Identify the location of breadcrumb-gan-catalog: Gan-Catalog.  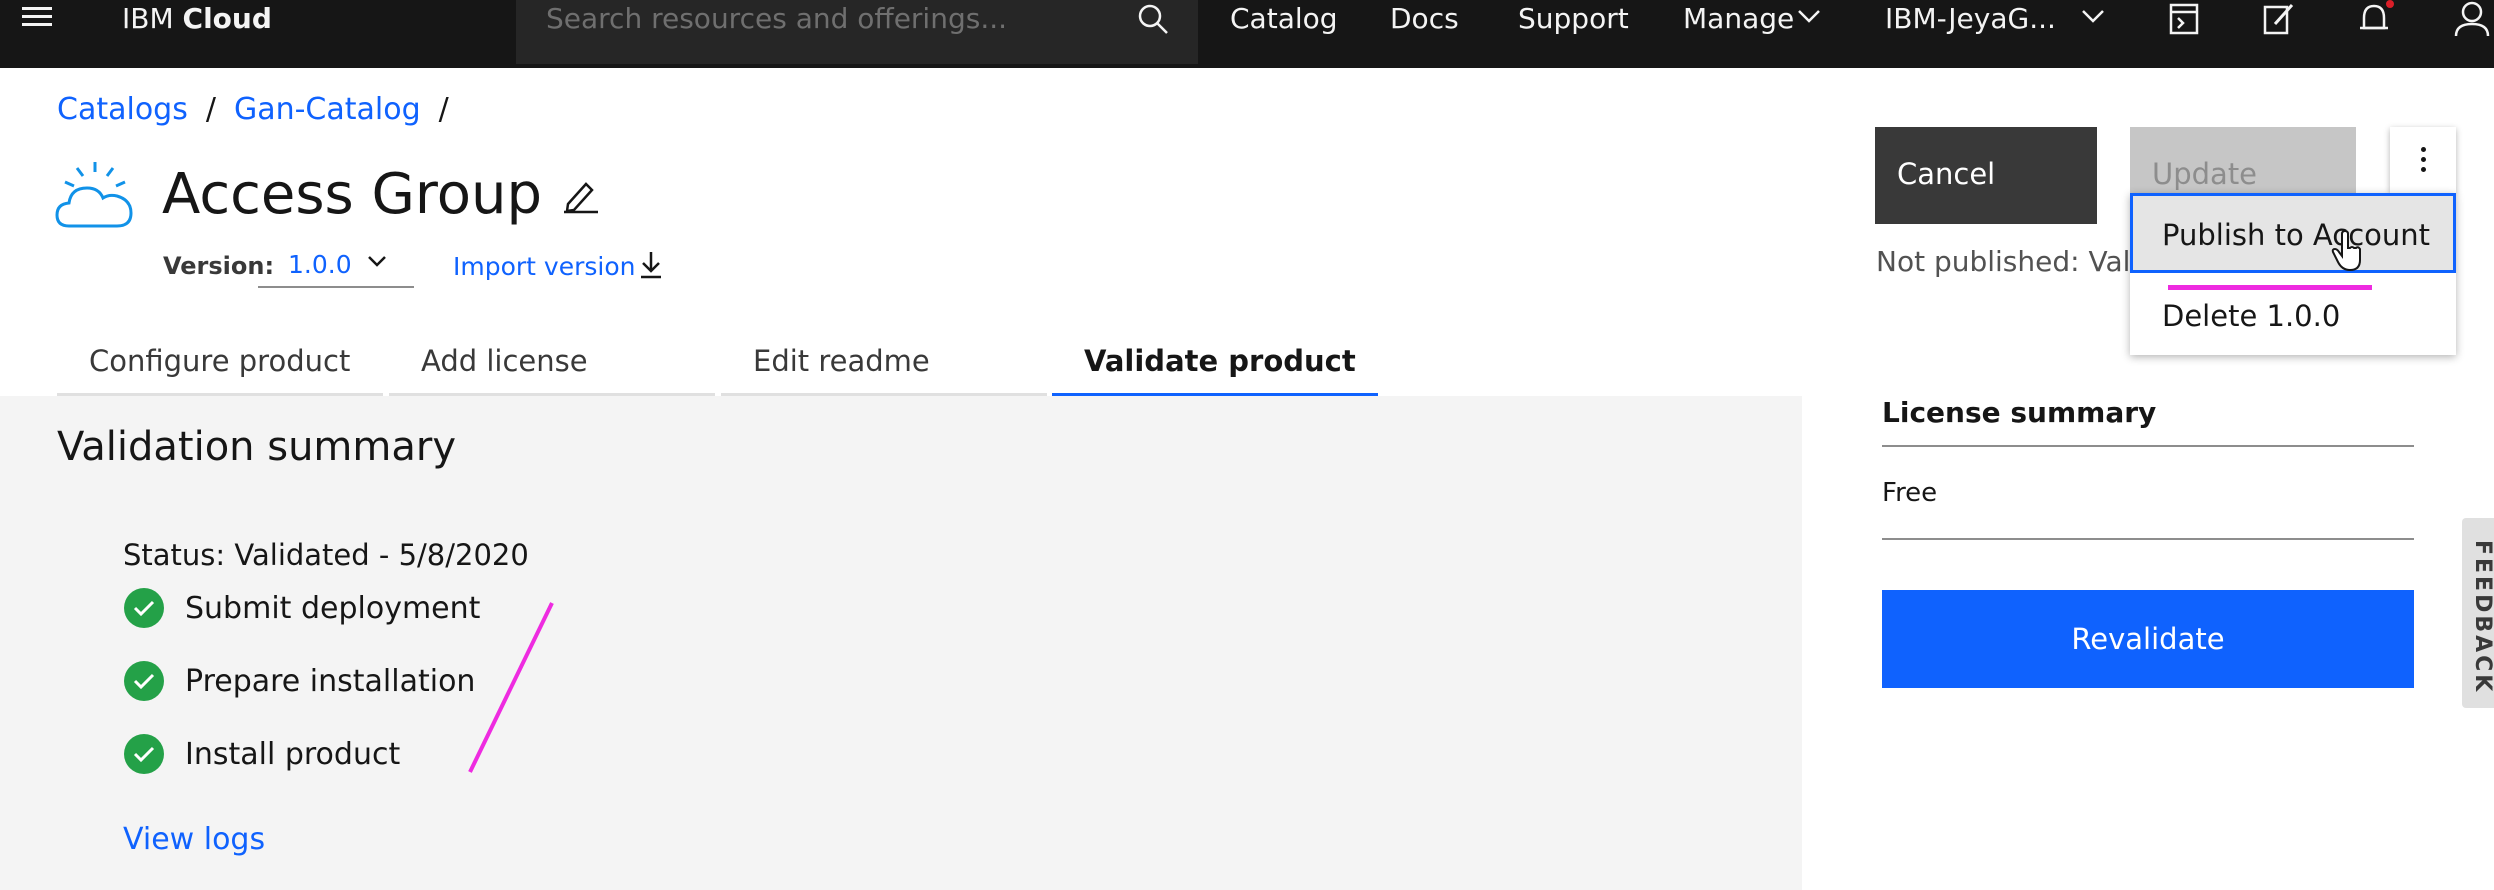
(327, 109).